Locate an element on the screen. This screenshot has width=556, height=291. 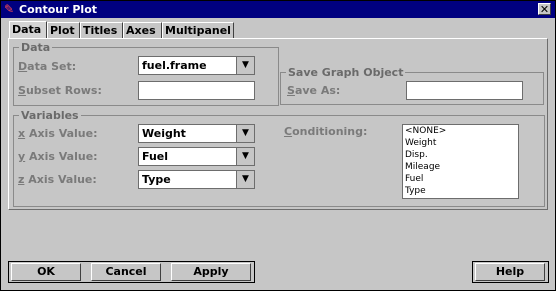
list-item: Type is located at coordinates (460, 191).